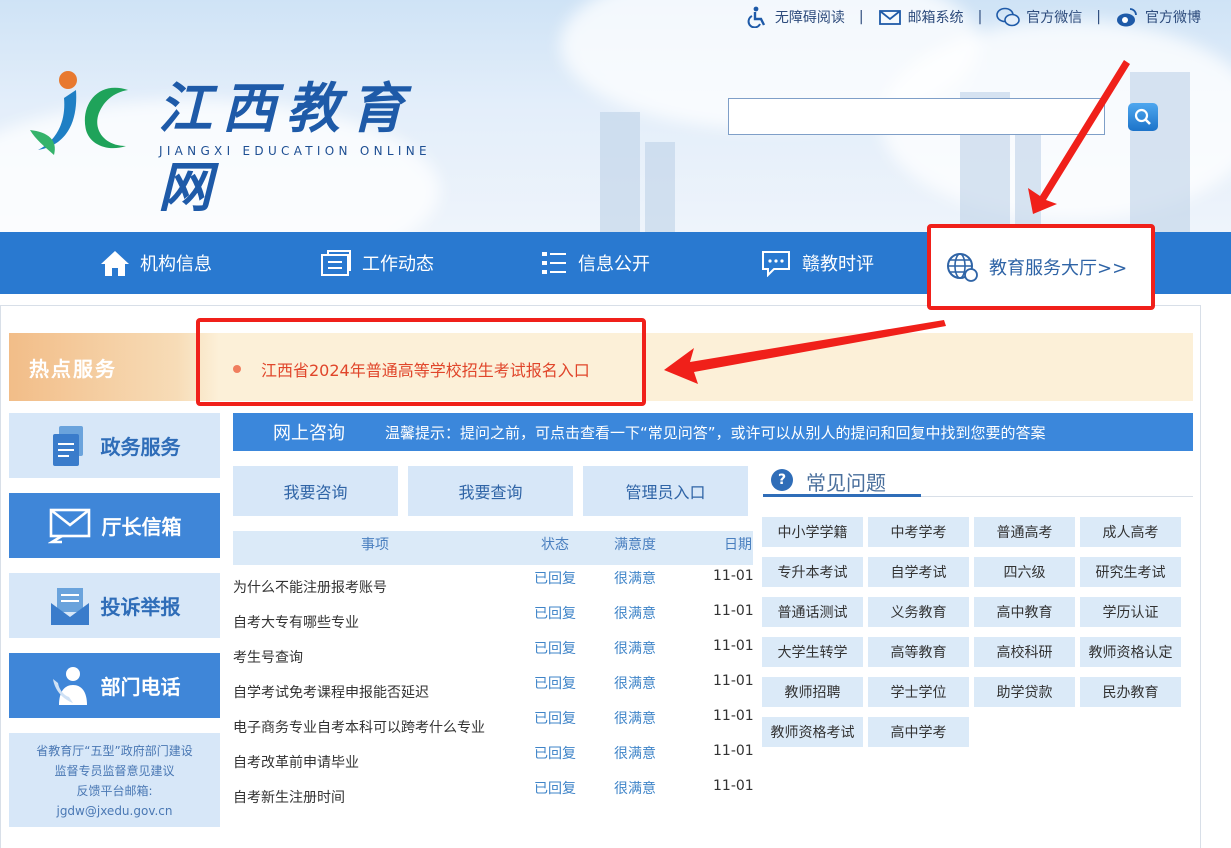 This screenshot has width=1231, height=848. Describe the element at coordinates (1024, 612) in the screenshot. I see `faq-tag: 高中教育` at that location.